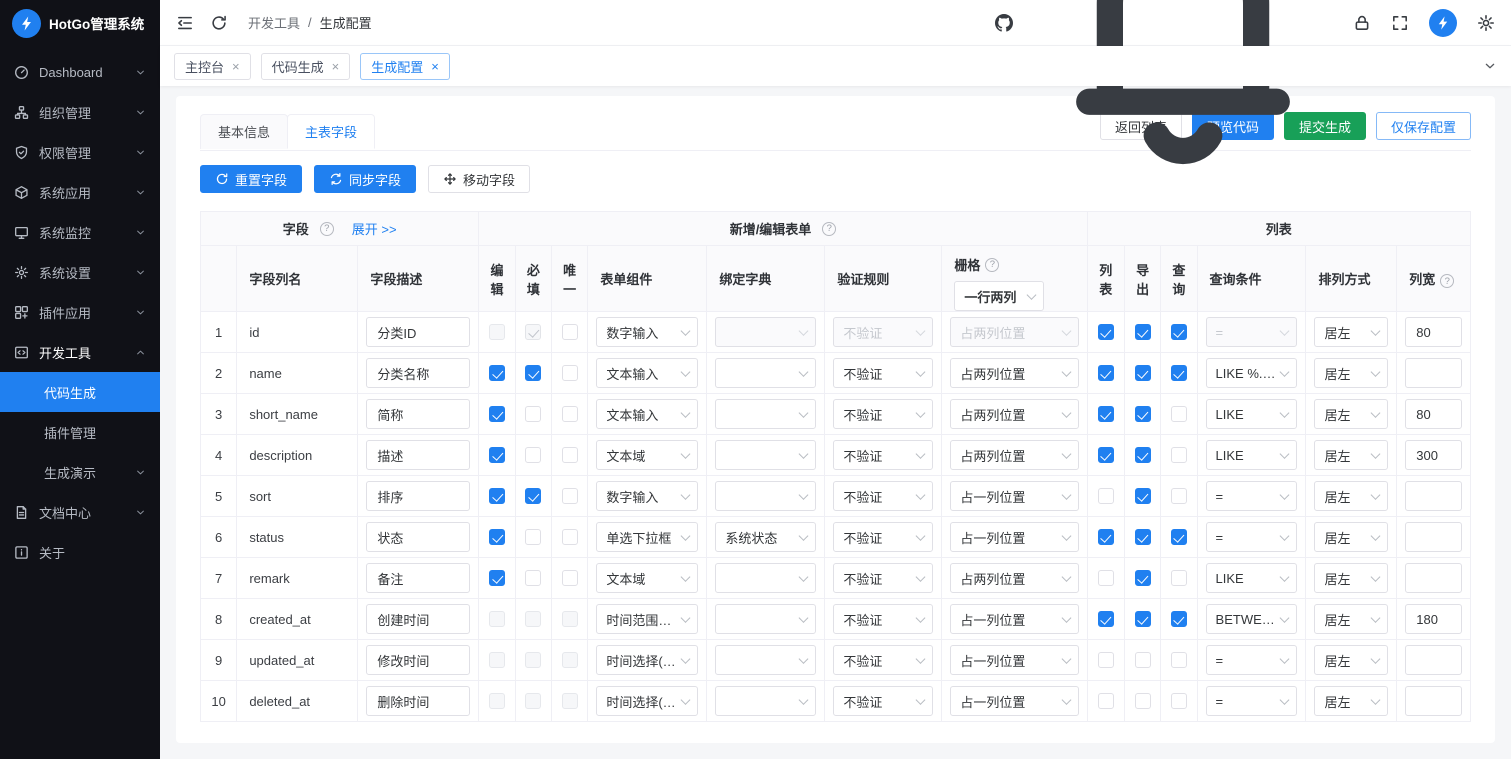 The image size is (1511, 759). Describe the element at coordinates (1400, 23) in the screenshot. I see `fullscreen-icon` at that location.